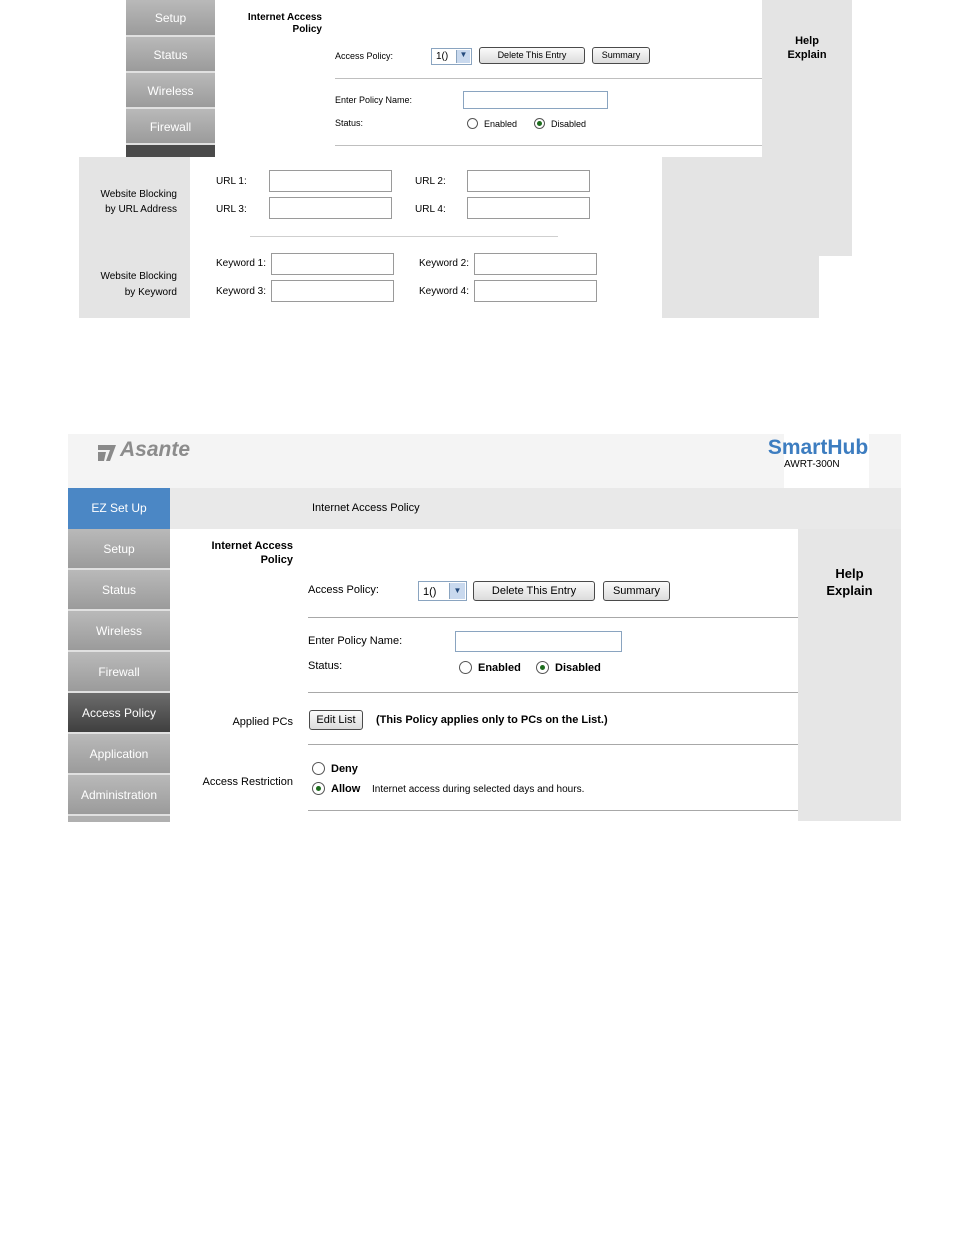 Image resolution: width=954 pixels, height=1235 pixels. Describe the element at coordinates (535, 291) in the screenshot. I see `keyword-4-input` at that location.